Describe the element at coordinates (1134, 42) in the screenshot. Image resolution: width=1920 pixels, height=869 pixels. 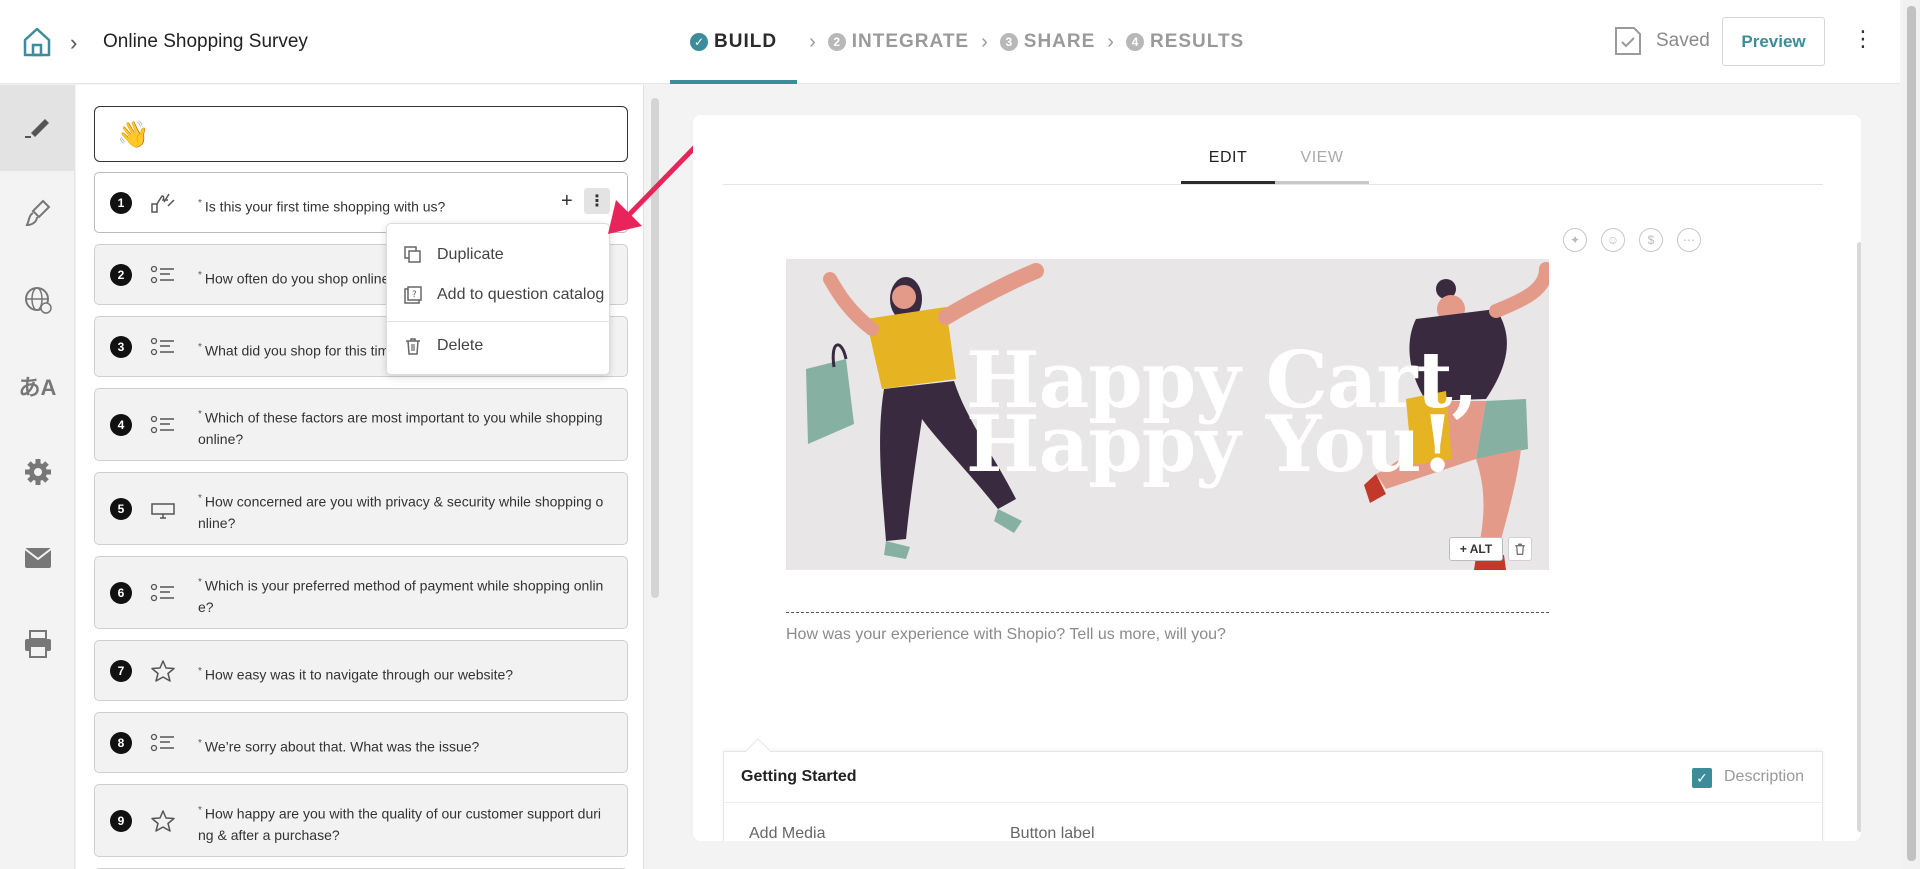
I see `step-number: 4` at that location.